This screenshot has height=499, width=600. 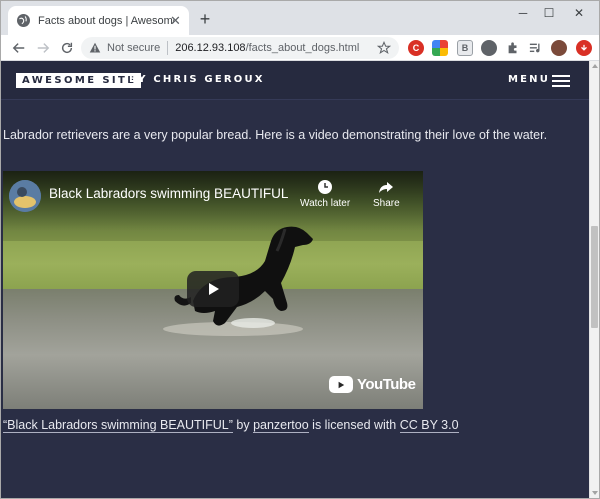 I want to click on bookmark-star-icon, so click(x=384, y=48).